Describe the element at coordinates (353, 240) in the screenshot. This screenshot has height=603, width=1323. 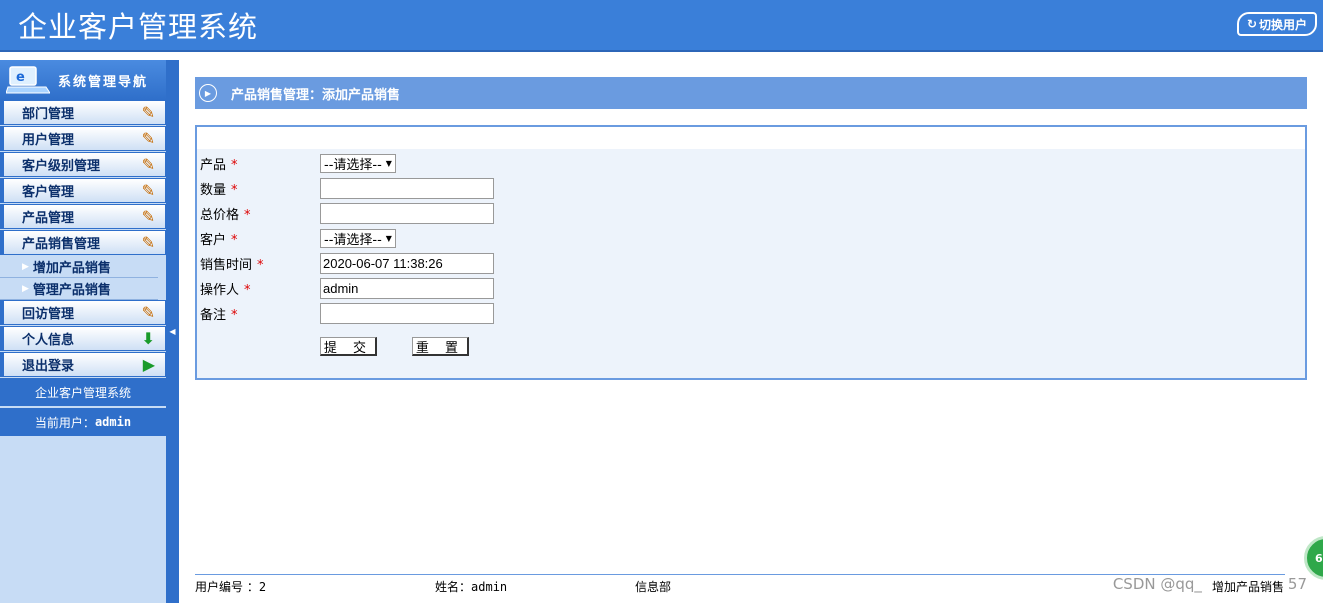
I see `customer-select-value: --请选择--` at that location.